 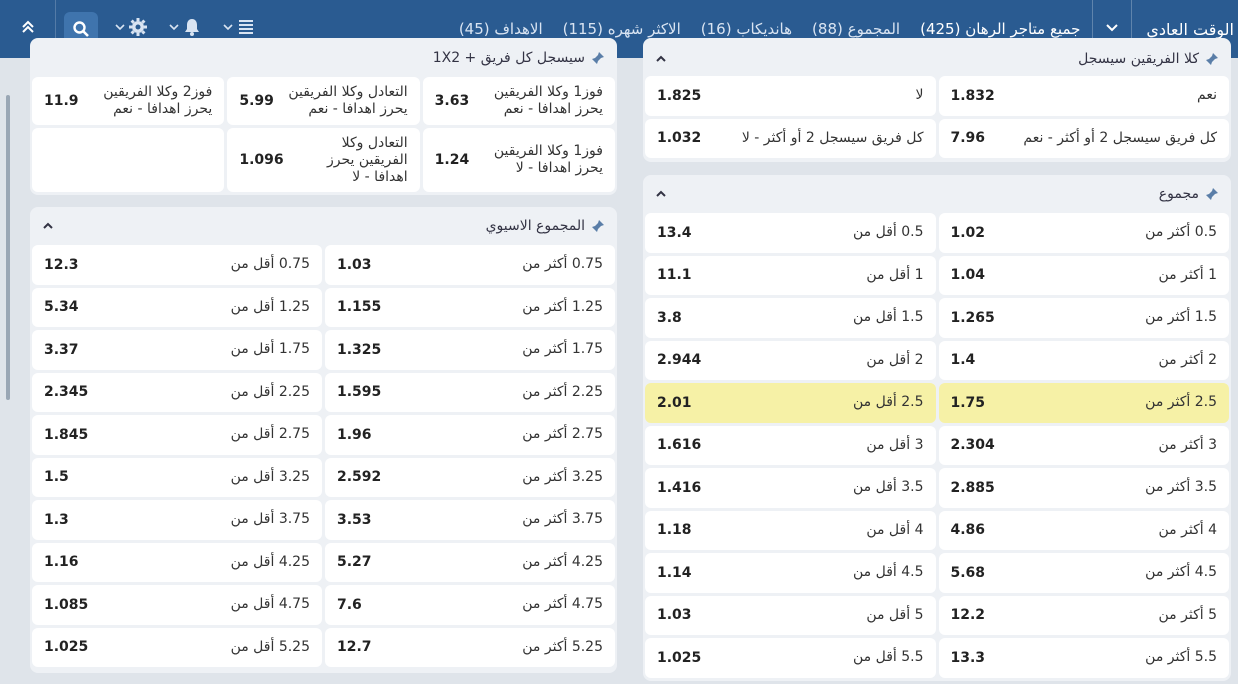 What do you see at coordinates (888, 487) in the screenshot?
I see `outcome-label: 3.5 أقل من` at bounding box center [888, 487].